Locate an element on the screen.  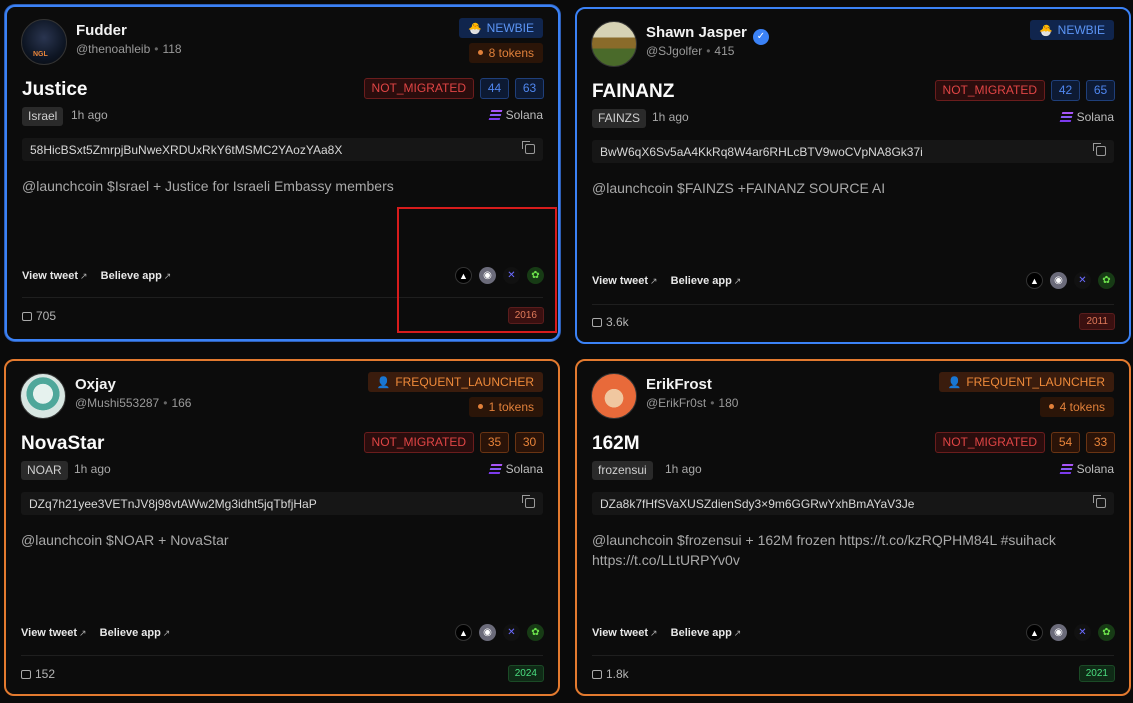
token-count-badge: 1 tokens is located at coordinates (505, 407).